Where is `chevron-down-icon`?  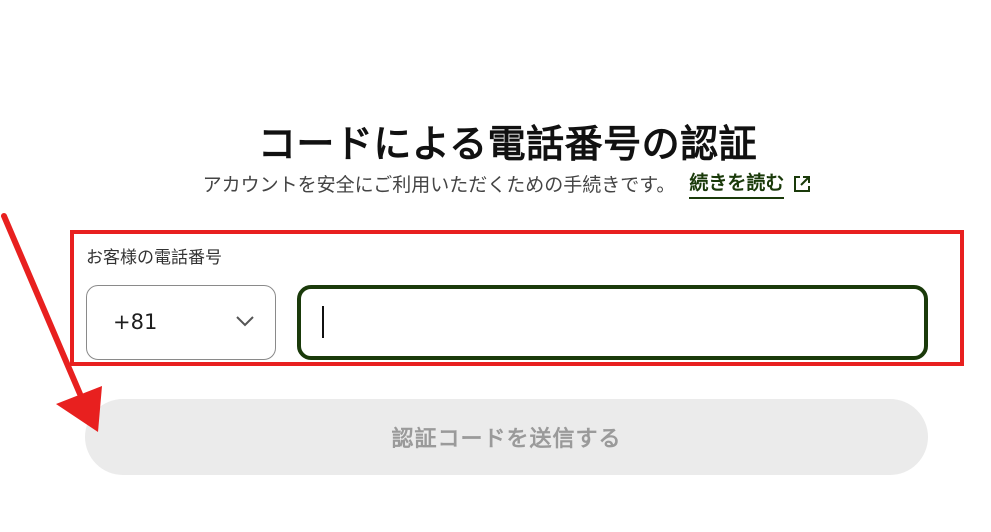
chevron-down-icon is located at coordinates (245, 321).